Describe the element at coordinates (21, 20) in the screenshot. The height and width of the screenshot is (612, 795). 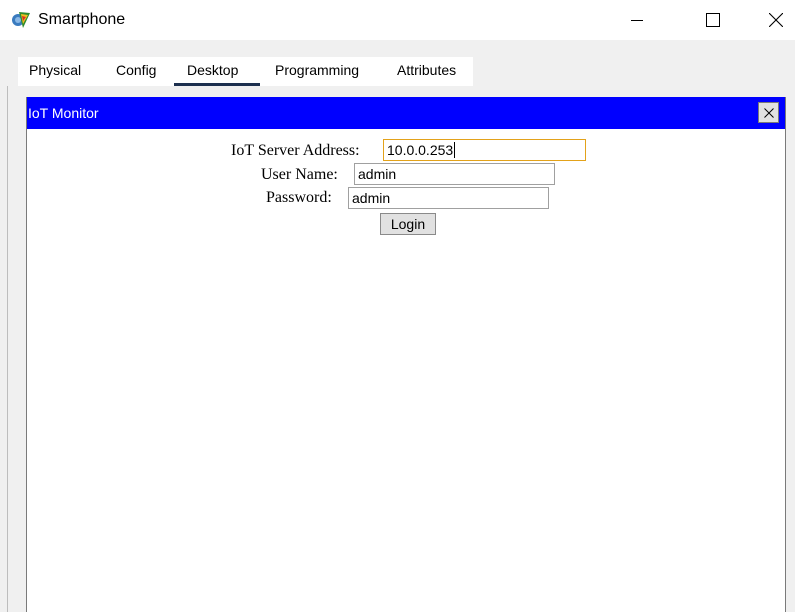
I see `packet-tracer-app-icon` at that location.